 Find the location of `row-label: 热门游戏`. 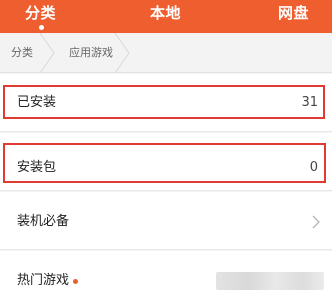

row-label: 热门游戏 is located at coordinates (43, 280).